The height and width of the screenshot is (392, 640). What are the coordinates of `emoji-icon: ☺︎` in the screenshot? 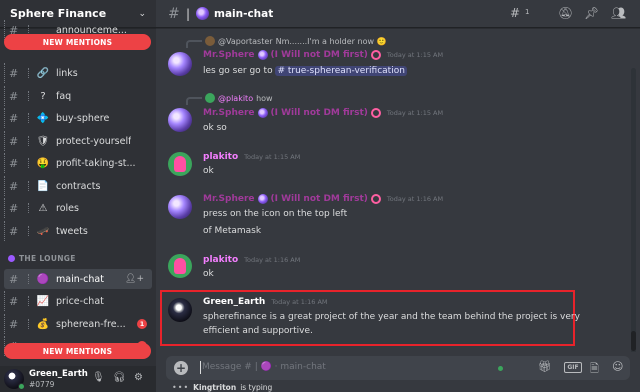 It's located at (617, 366).